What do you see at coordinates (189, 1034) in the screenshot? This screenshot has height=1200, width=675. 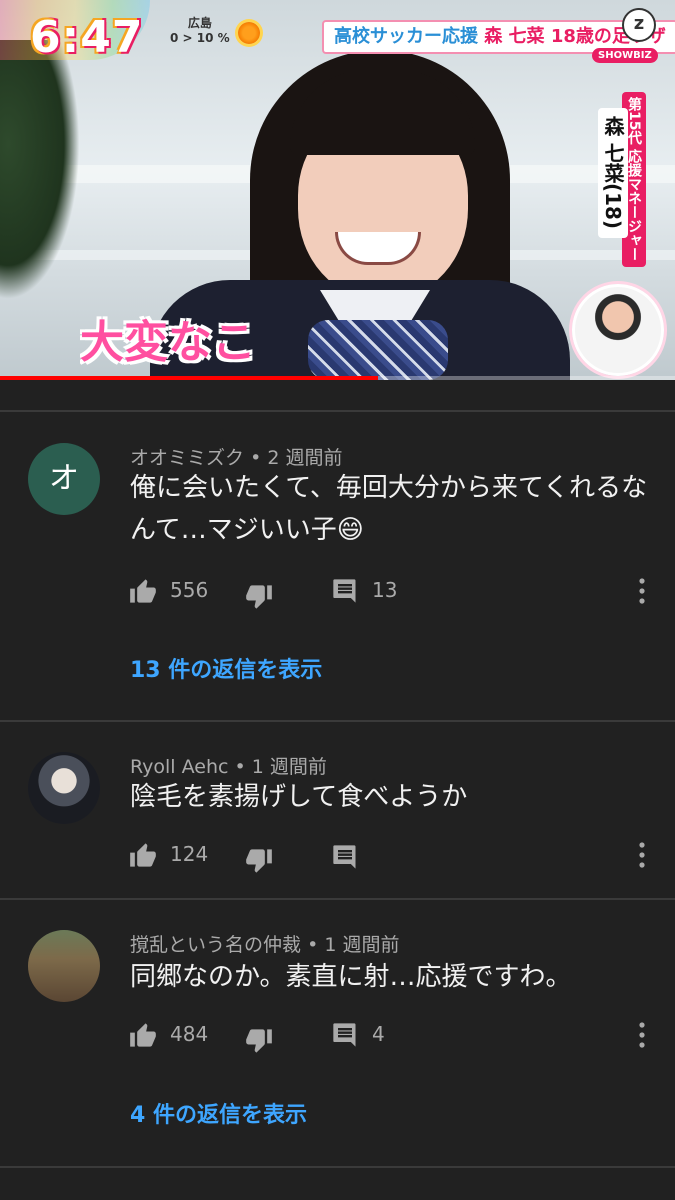 I see `like-count: 484` at bounding box center [189, 1034].